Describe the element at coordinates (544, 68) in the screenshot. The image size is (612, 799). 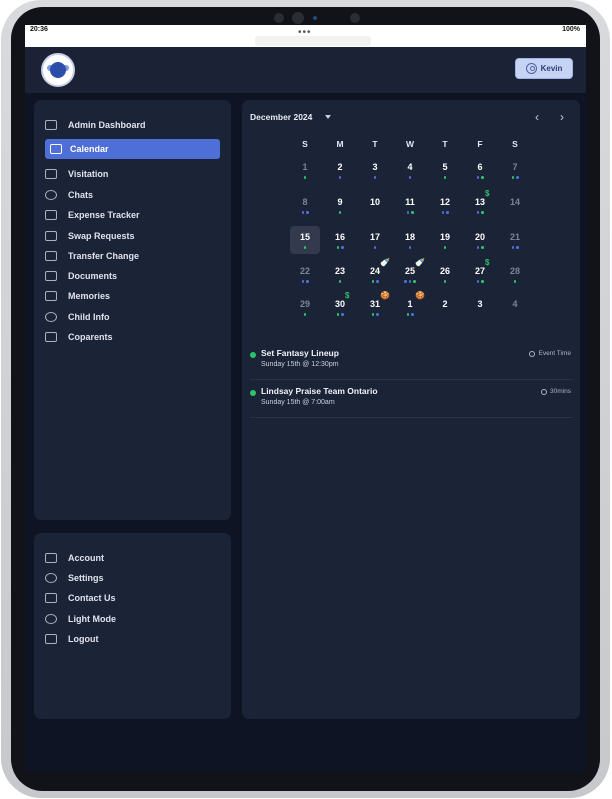
I see `user-profile-button: Kevin` at that location.